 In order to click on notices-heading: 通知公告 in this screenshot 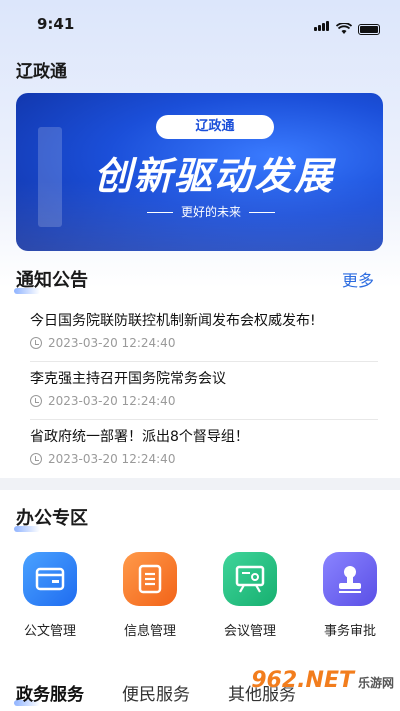, I will do `click(51, 280)`.